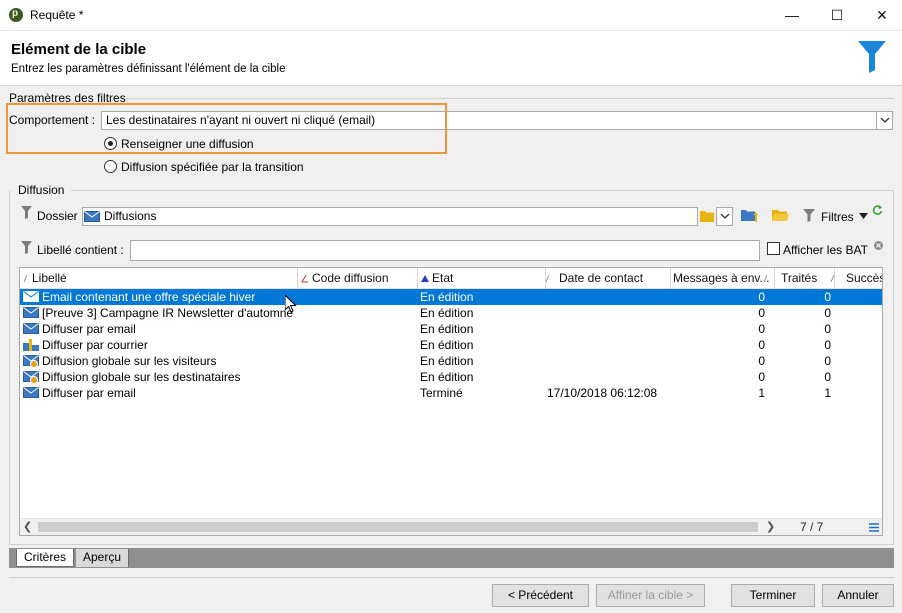 This screenshot has height=613, width=902. Describe the element at coordinates (878, 245) in the screenshot. I see `clear-icon` at that location.